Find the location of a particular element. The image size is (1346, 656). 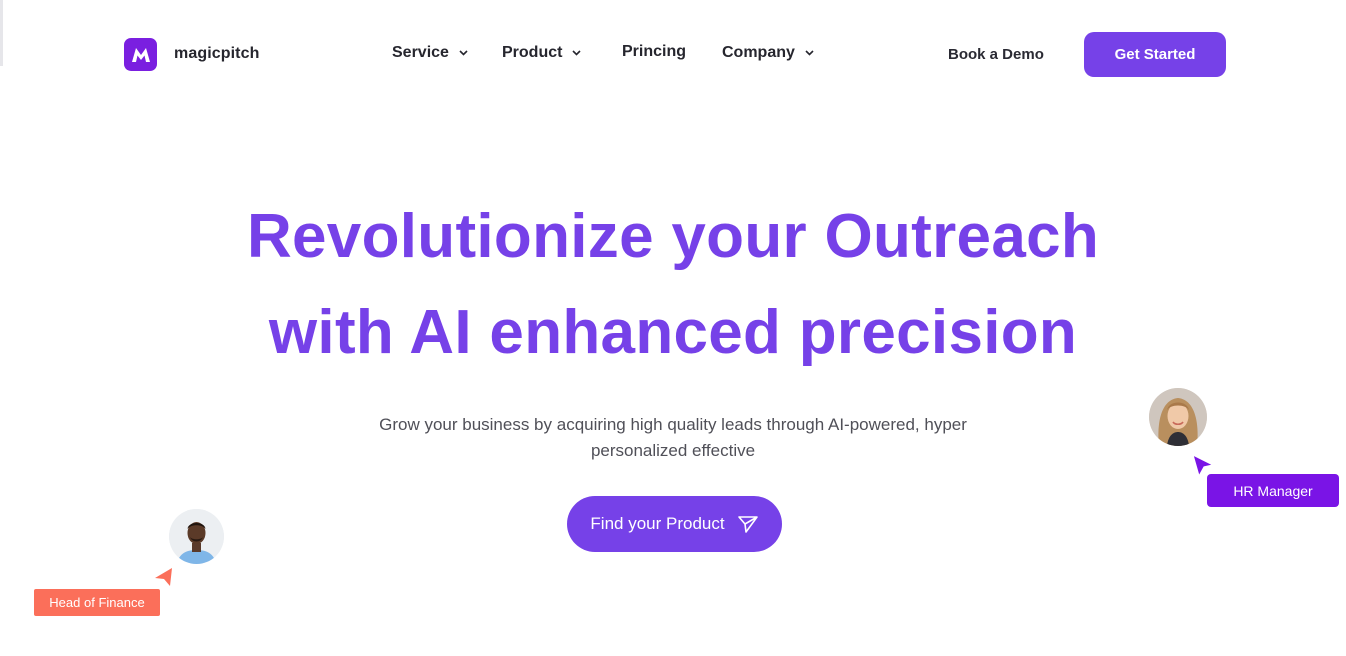

find-product-button: Find your Product is located at coordinates (674, 524).